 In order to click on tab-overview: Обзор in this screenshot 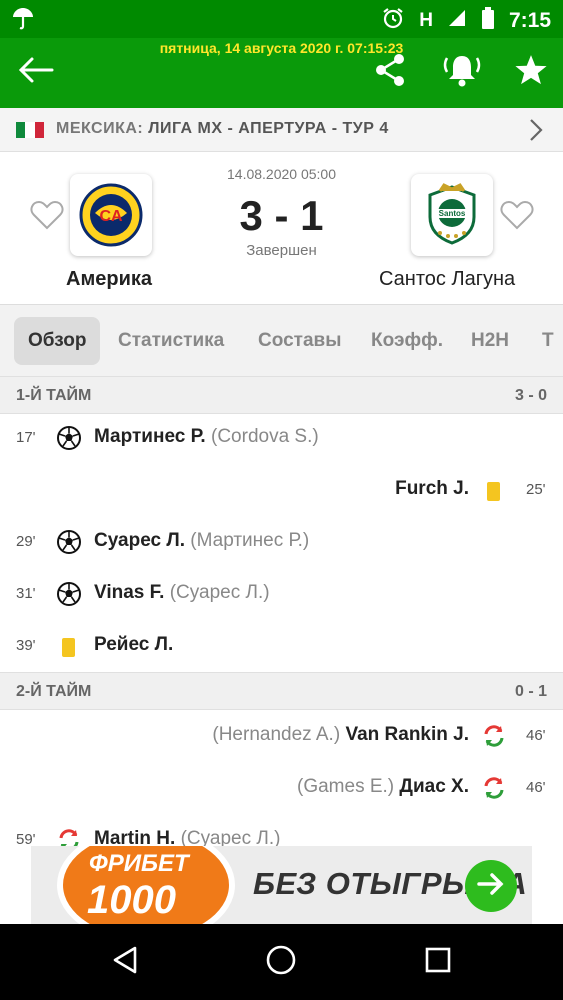, I will do `click(57, 341)`.